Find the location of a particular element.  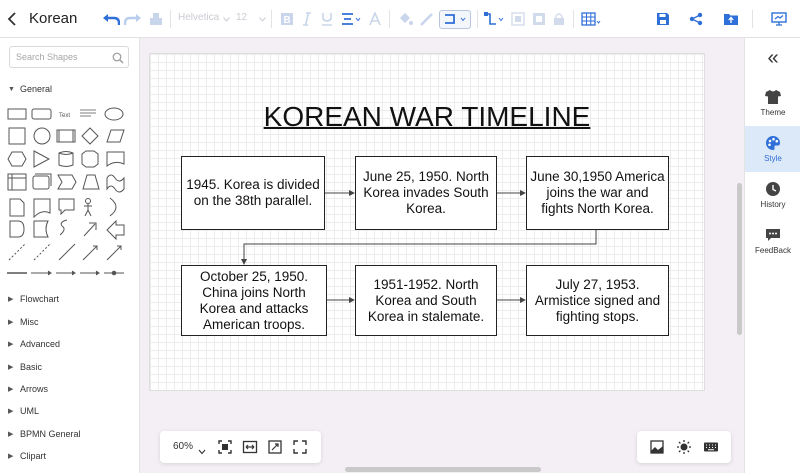

category-label: Clipart is located at coordinates (33, 456).